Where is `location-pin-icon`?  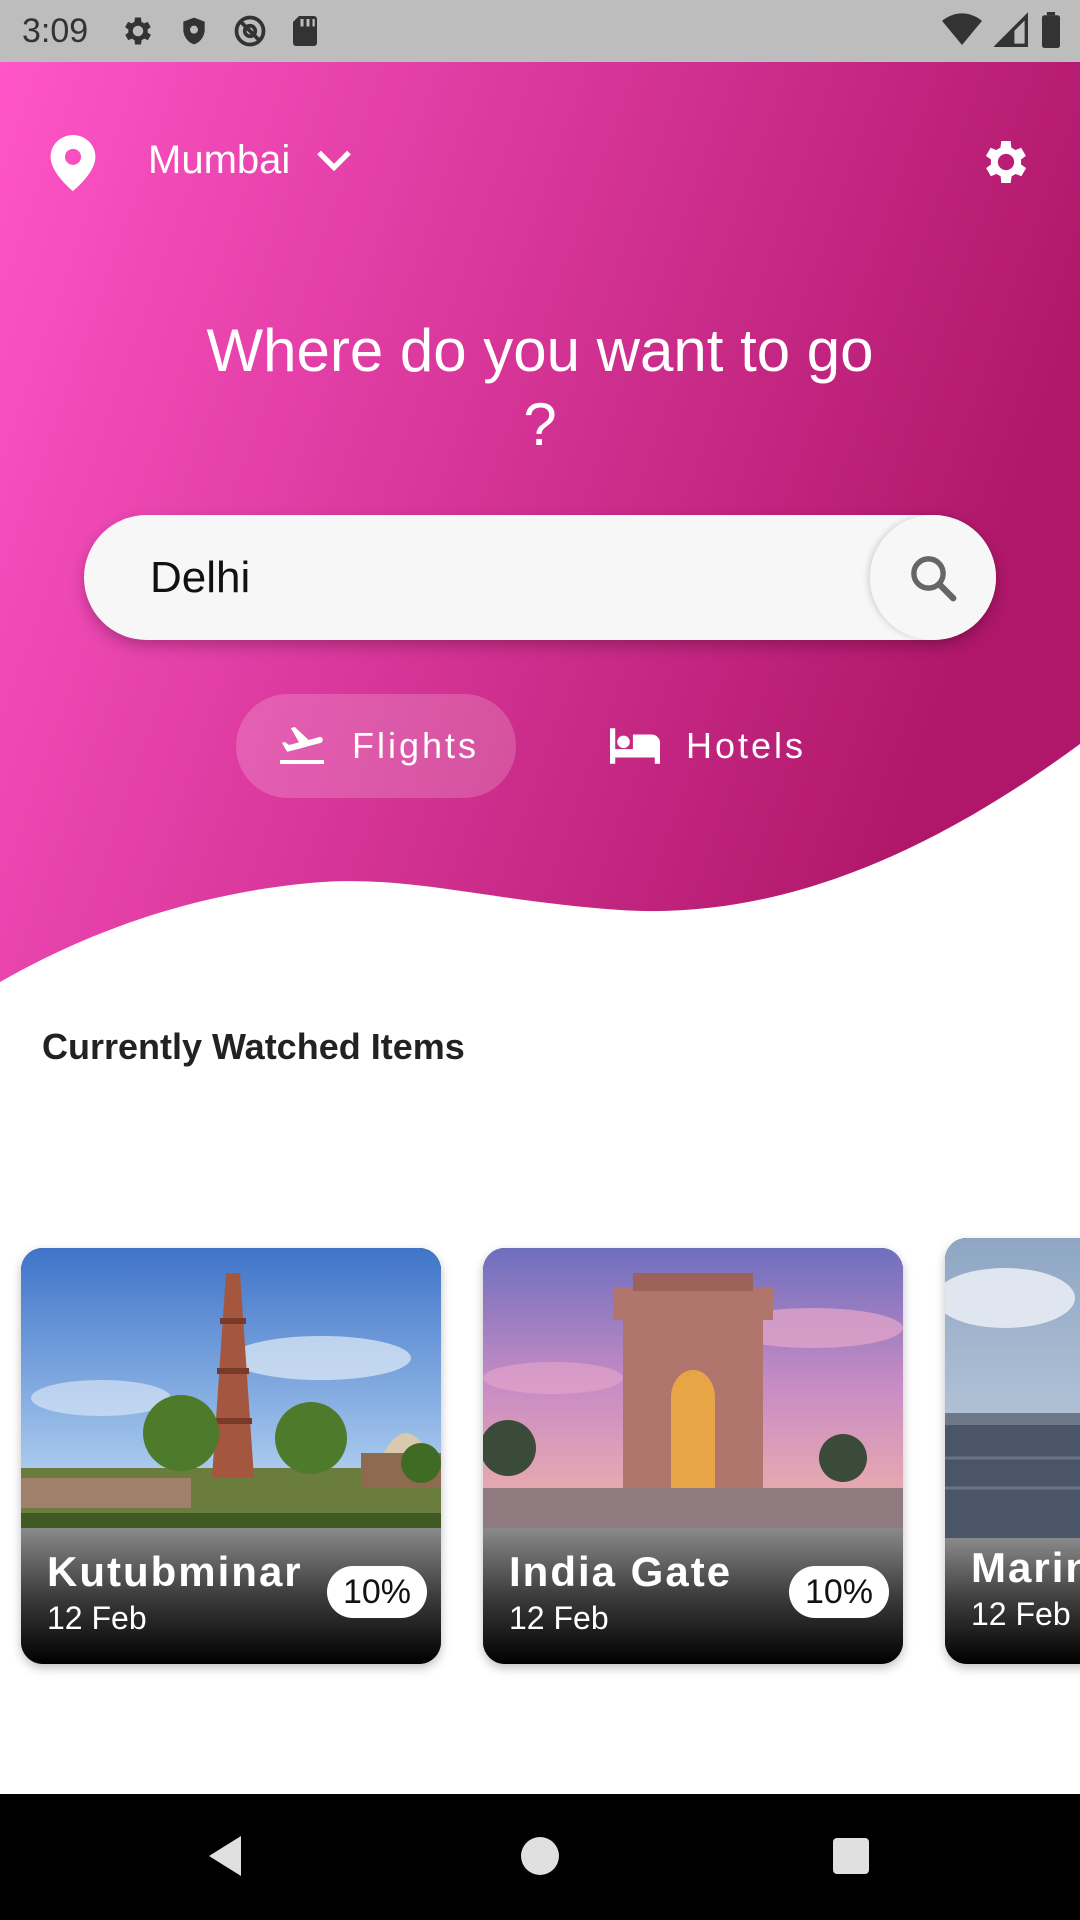 location-pin-icon is located at coordinates (73, 163).